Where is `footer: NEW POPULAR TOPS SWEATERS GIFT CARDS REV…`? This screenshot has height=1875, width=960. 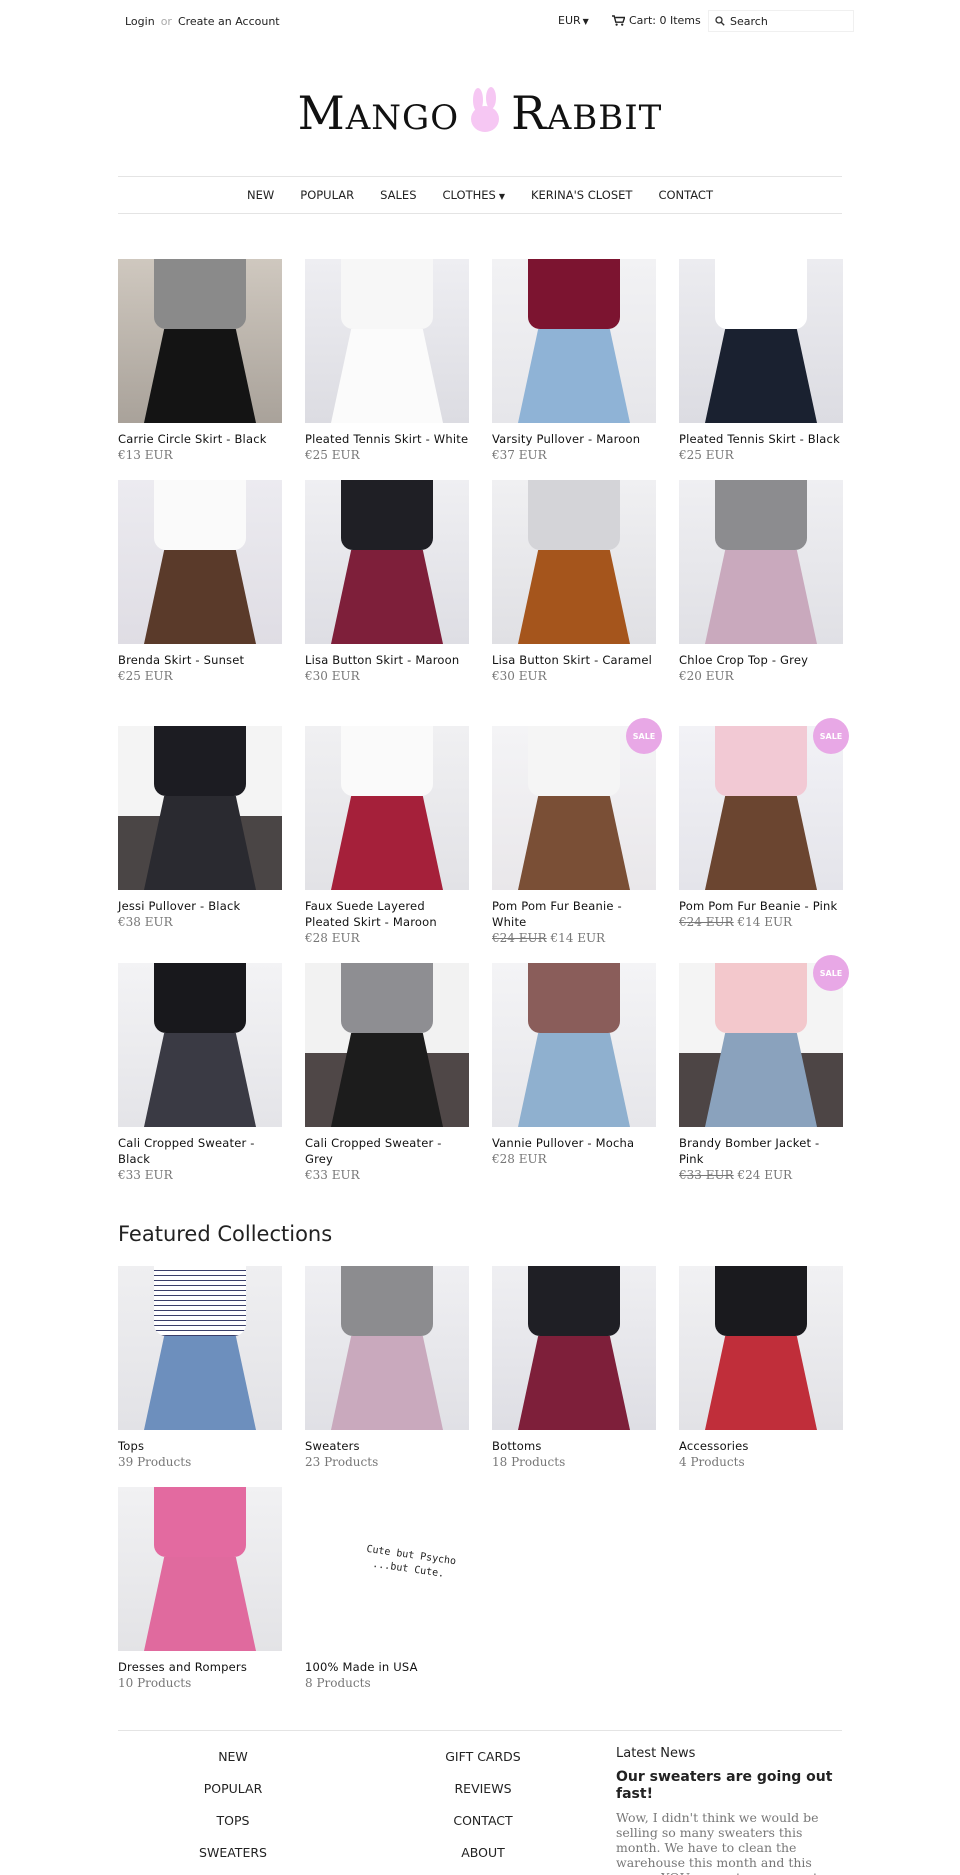 footer: NEW POPULAR TOPS SWEATERS GIFT CARDS REV… is located at coordinates (480, 1802).